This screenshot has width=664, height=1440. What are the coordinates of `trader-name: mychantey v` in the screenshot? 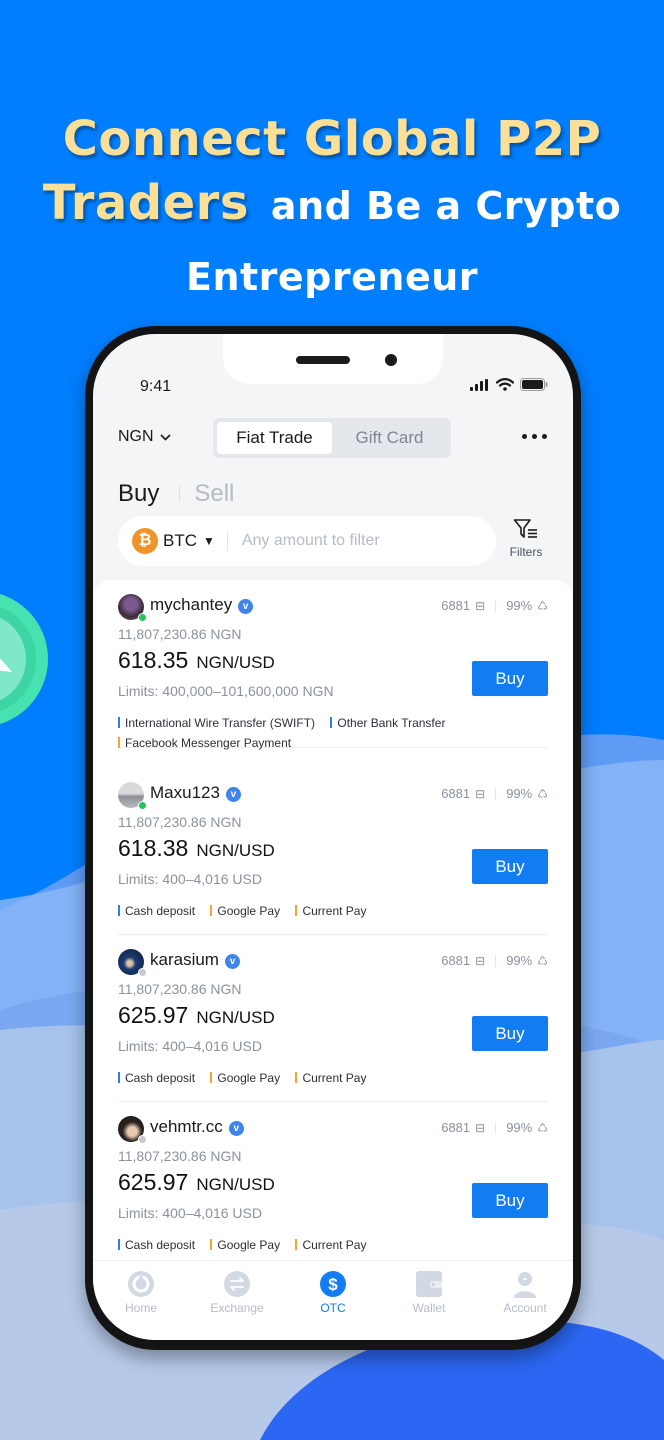 It's located at (202, 605).